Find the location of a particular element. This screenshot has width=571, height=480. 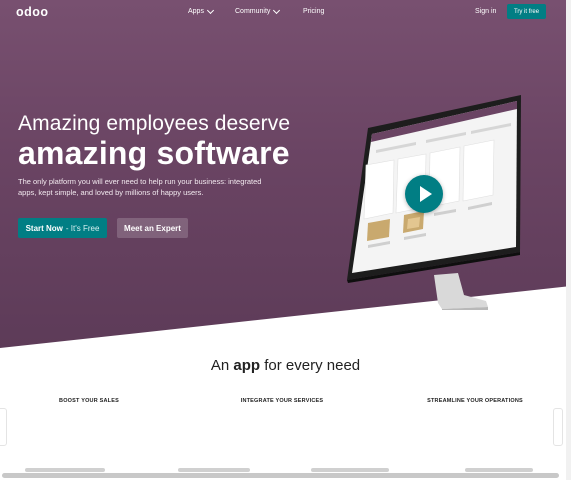

meet-an-expert-button: Meet an Expert is located at coordinates (152, 228).